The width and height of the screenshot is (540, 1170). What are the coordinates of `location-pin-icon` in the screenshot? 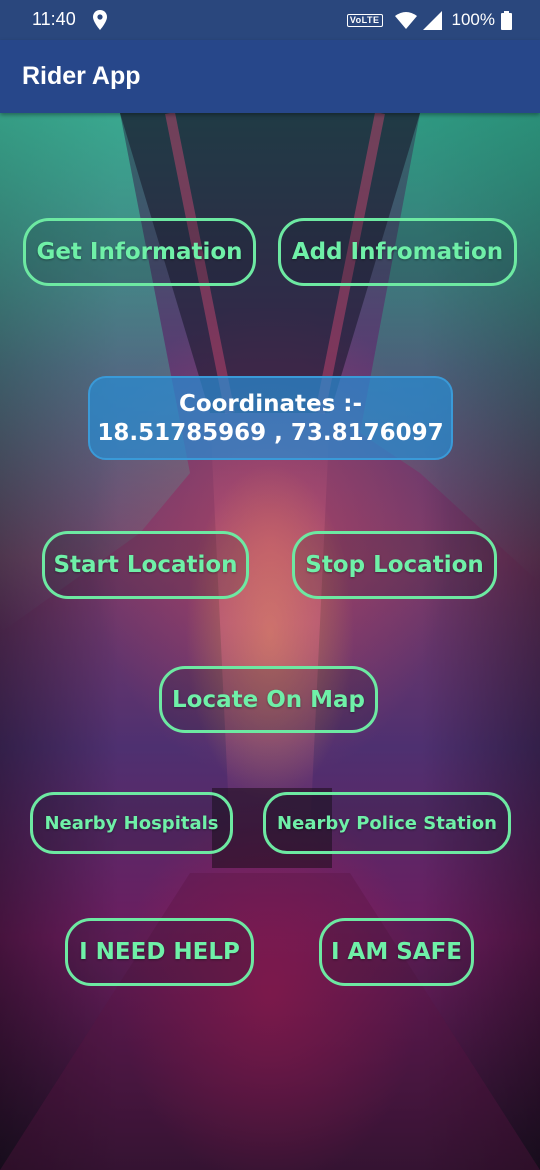 It's located at (100, 20).